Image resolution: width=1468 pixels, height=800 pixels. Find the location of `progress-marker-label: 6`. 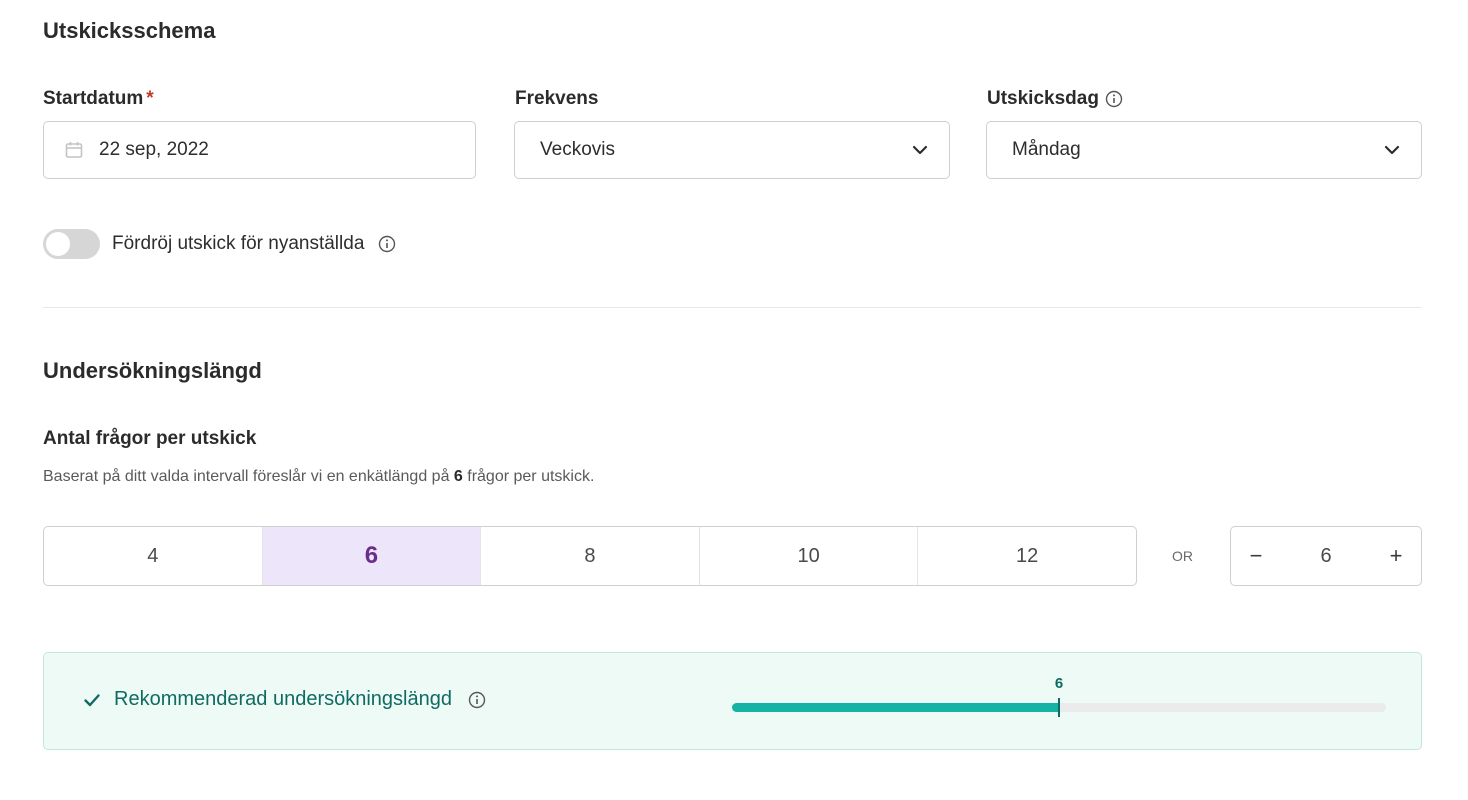

progress-marker-label: 6 is located at coordinates (1059, 683).